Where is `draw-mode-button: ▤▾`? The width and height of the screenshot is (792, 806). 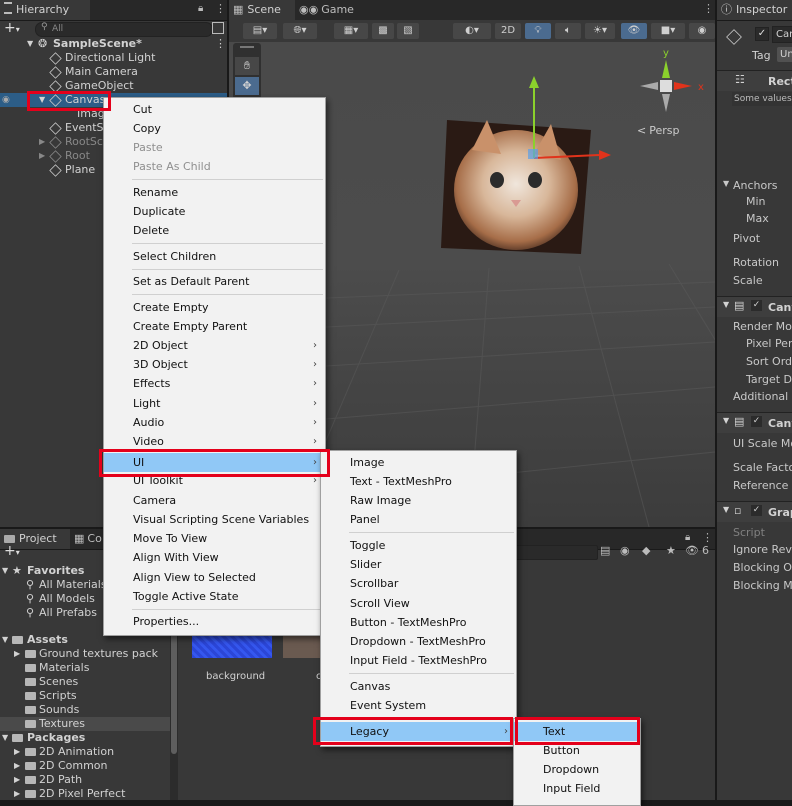 draw-mode-button: ▤▾ is located at coordinates (260, 31).